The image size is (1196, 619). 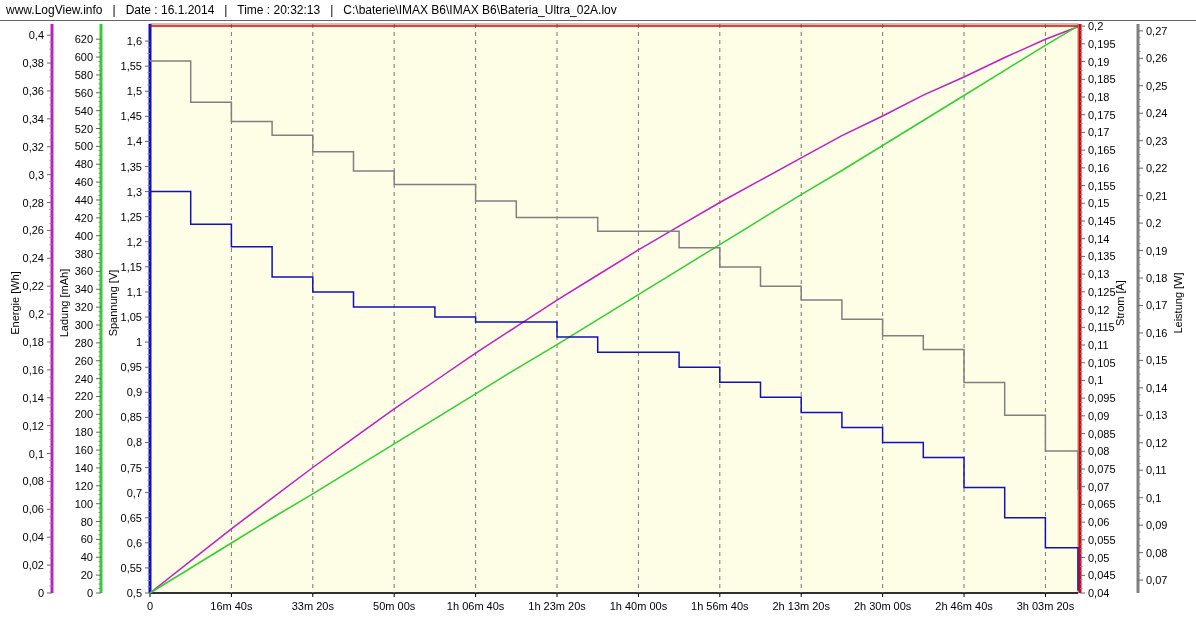 What do you see at coordinates (33, 258) in the screenshot?
I see `y-axis-label: 0,24` at bounding box center [33, 258].